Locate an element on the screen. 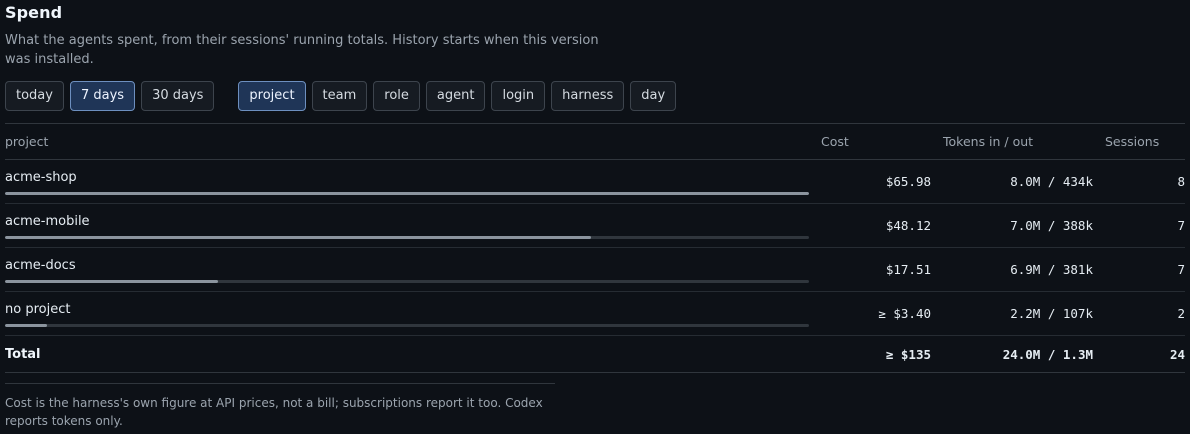 This screenshot has width=1190, height=434. total-cost: ≥ $135 is located at coordinates (876, 354).